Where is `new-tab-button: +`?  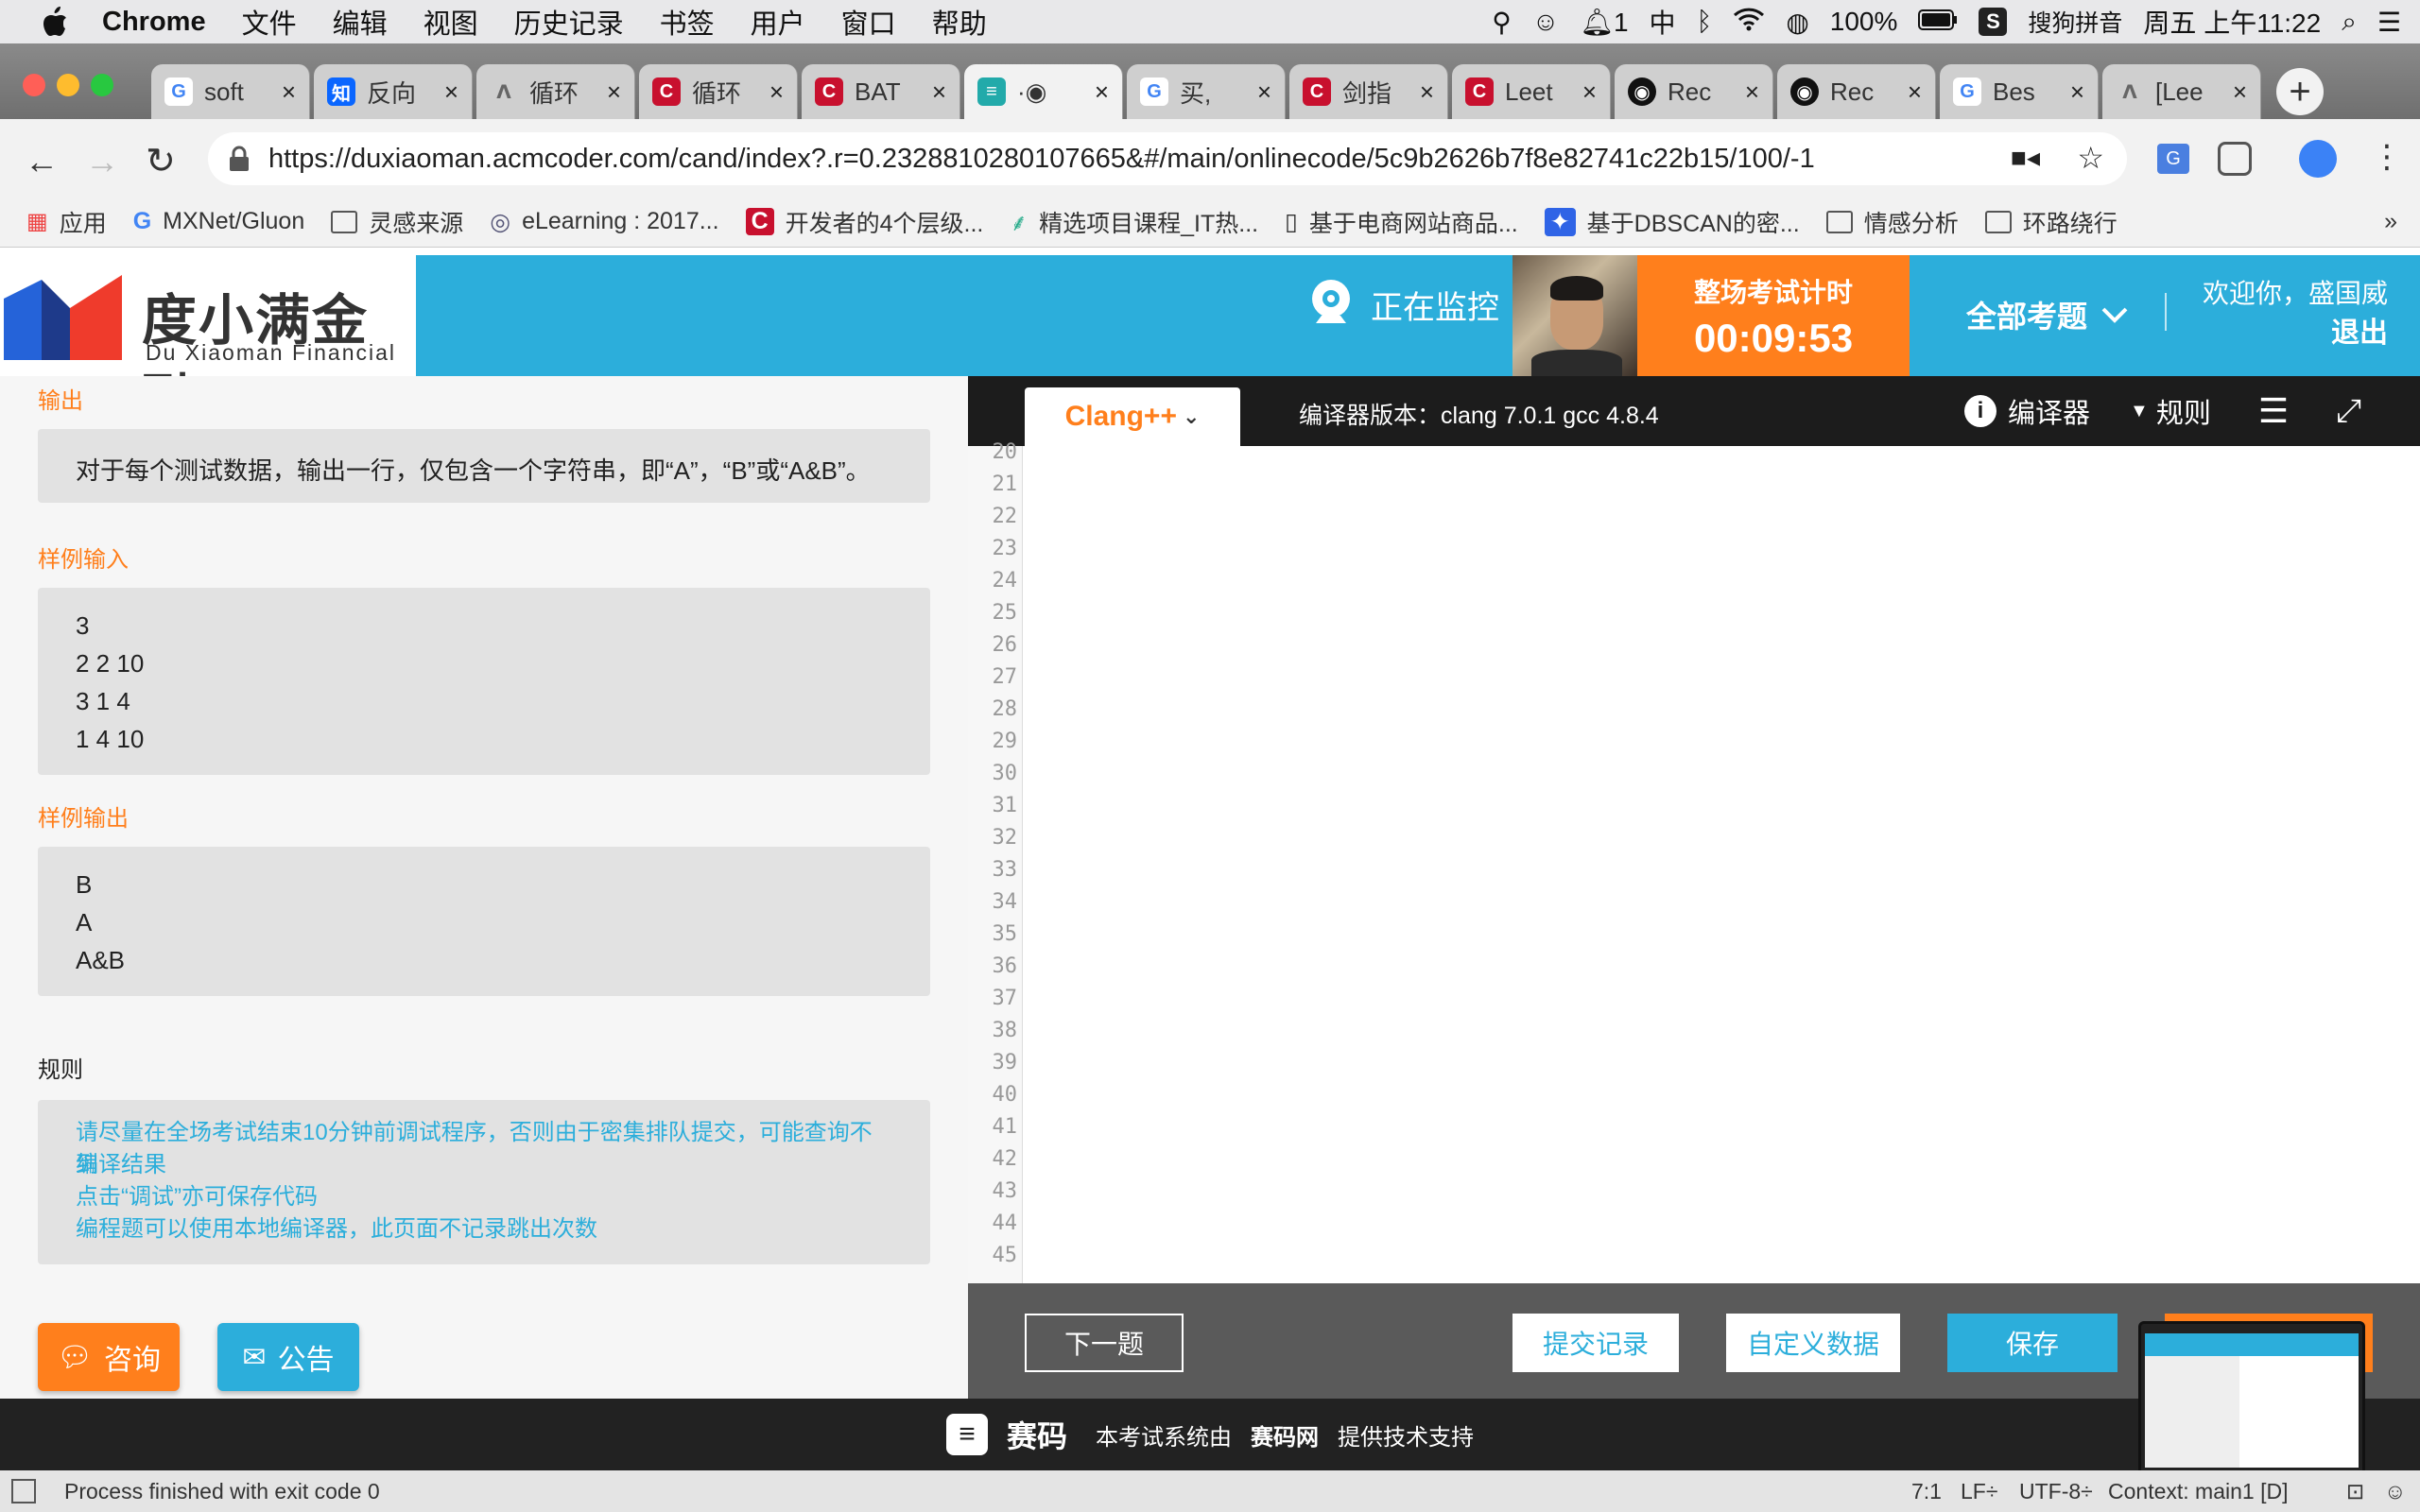
new-tab-button: + is located at coordinates (2300, 91).